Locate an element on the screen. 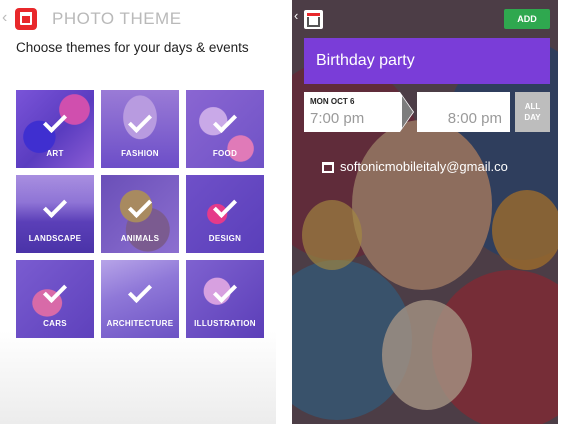  screen-divider is located at coordinates (284, 212).